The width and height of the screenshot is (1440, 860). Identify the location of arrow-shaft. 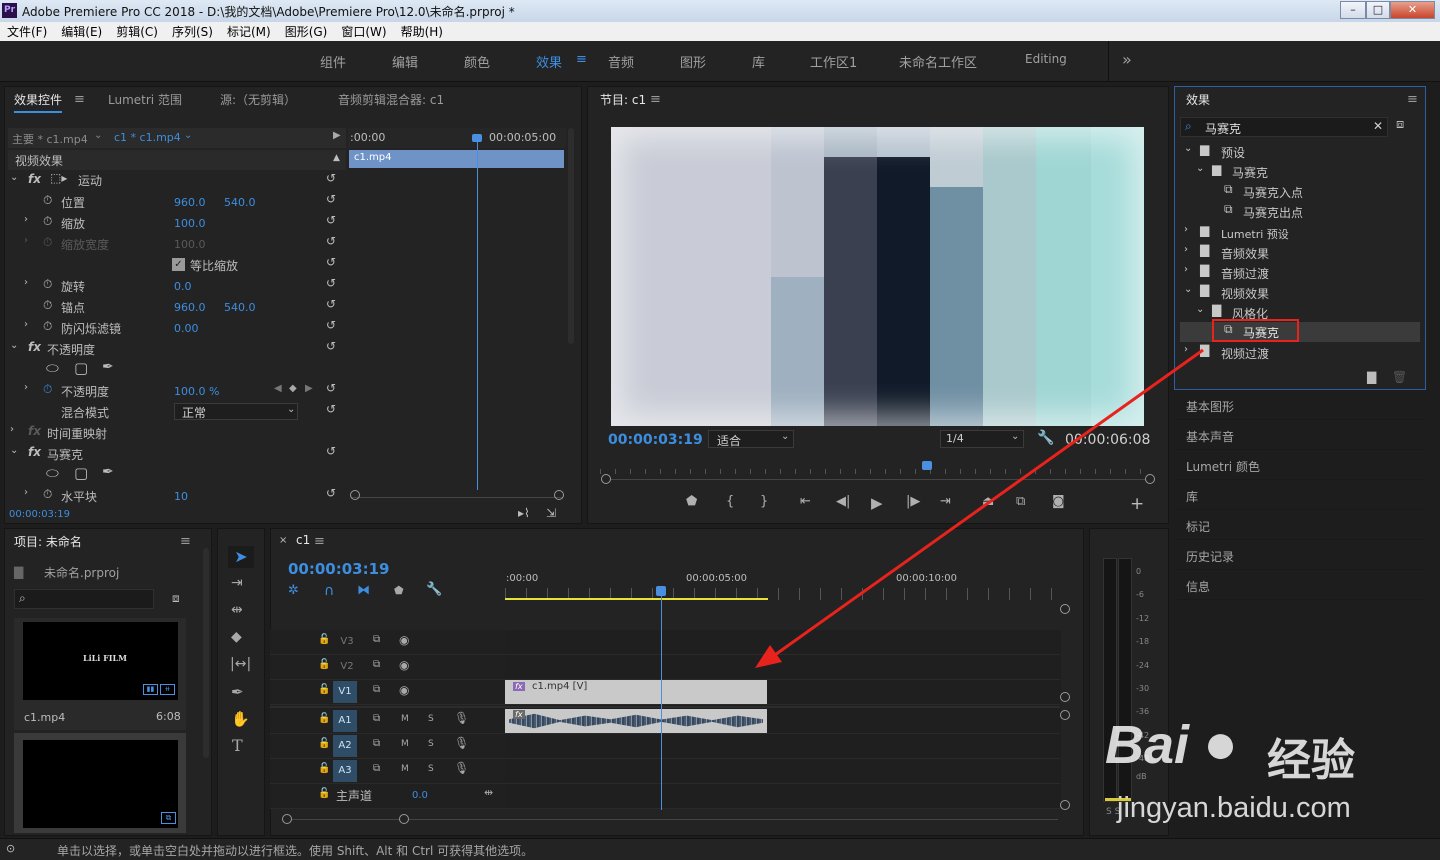
(987, 503).